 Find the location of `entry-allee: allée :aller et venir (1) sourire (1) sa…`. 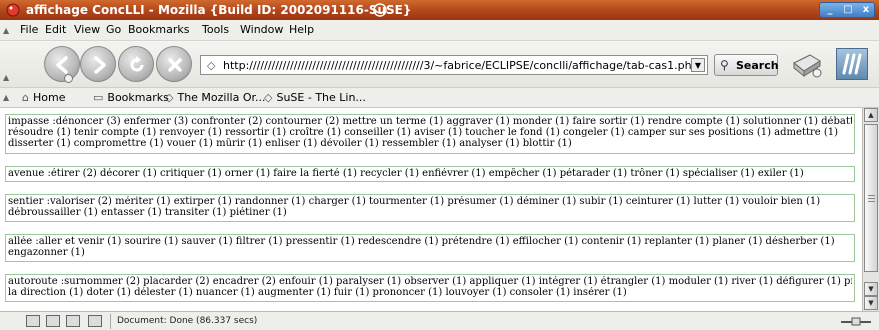

entry-allee: allée :aller et venir (1) sourire (1) sa… is located at coordinates (430, 248).